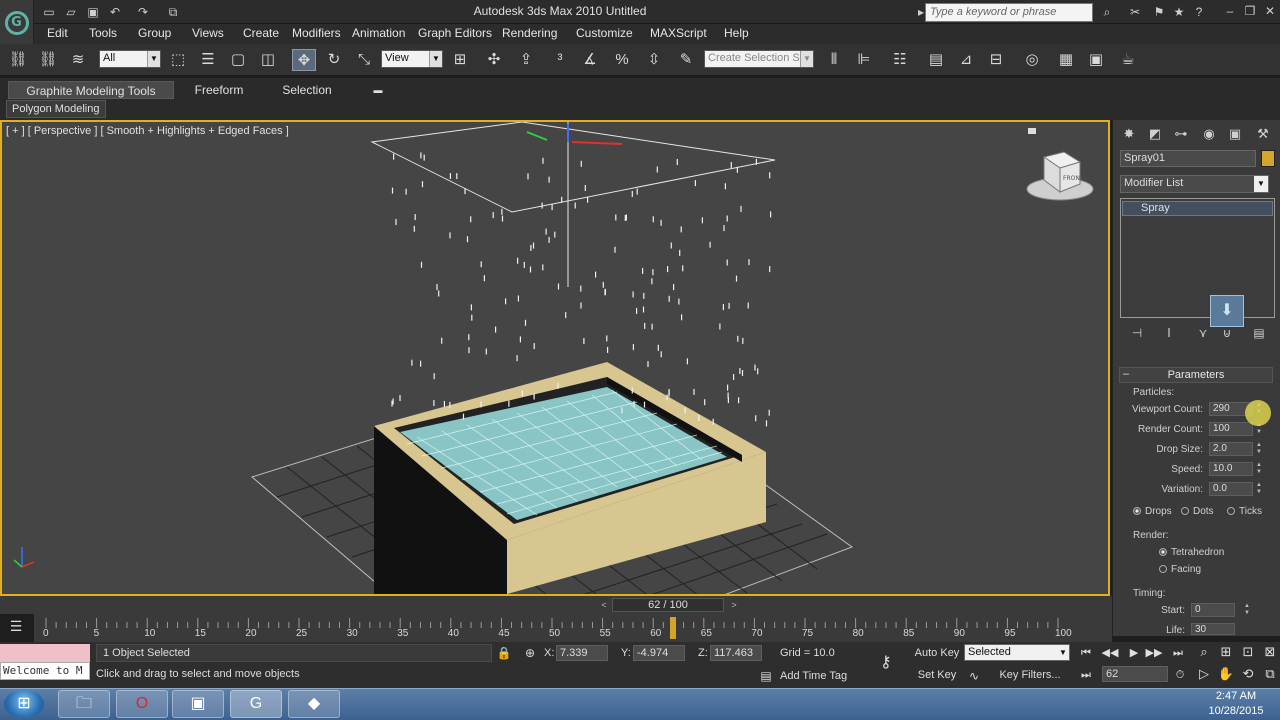  Describe the element at coordinates (659, 653) in the screenshot. I see `y-coordinate-field: -4.974` at that location.